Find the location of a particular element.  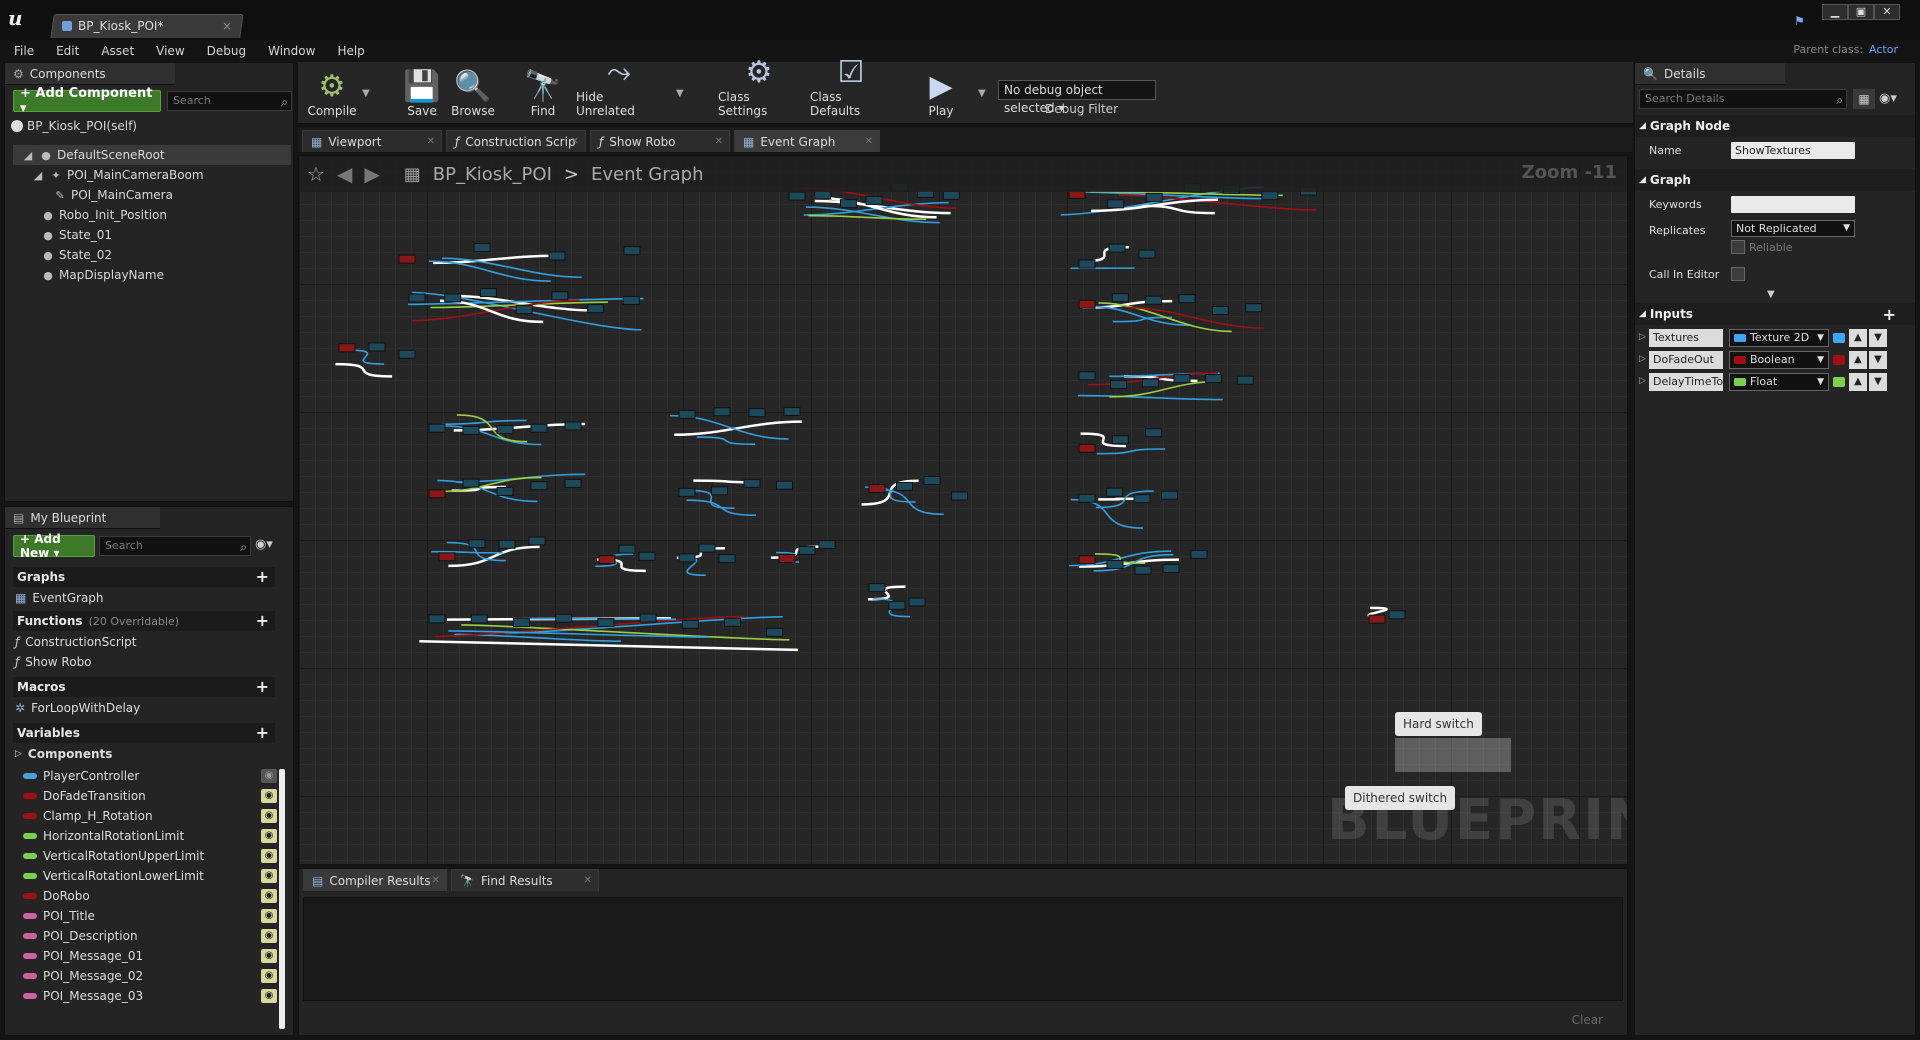

add-new-button: + Add New ▾ is located at coordinates (54, 546).